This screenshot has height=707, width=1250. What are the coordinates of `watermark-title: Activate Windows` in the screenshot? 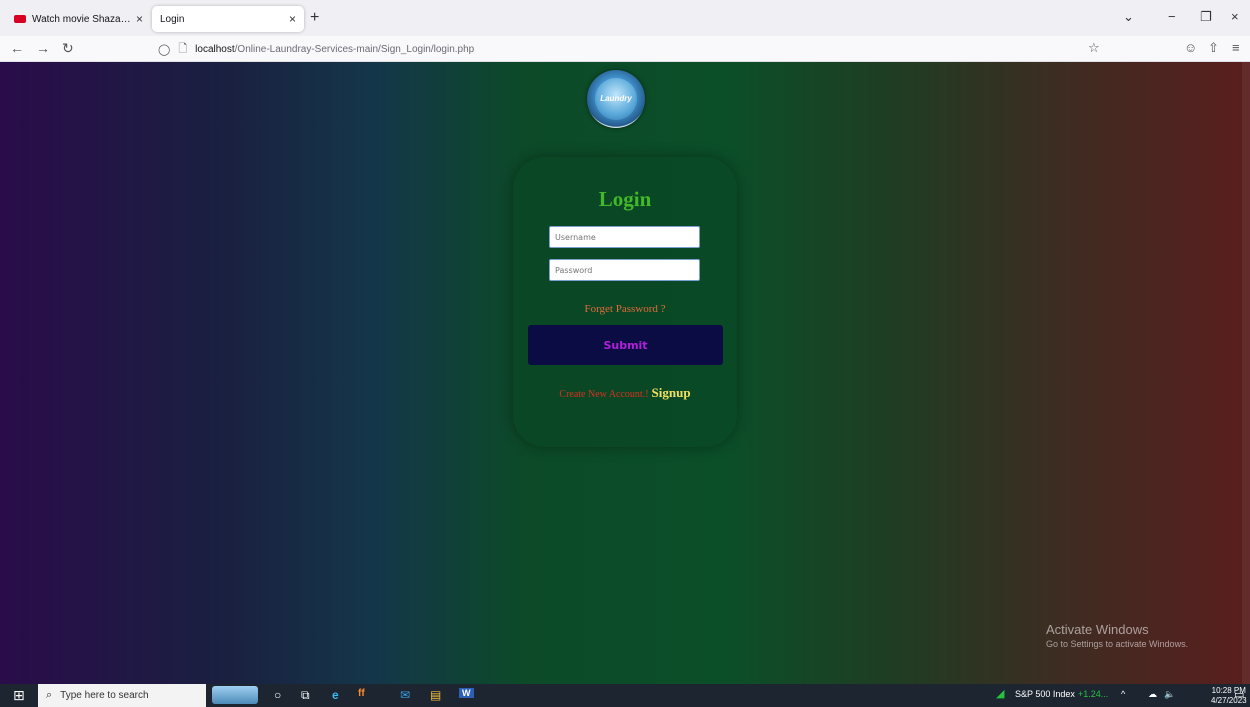 It's located at (1097, 629).